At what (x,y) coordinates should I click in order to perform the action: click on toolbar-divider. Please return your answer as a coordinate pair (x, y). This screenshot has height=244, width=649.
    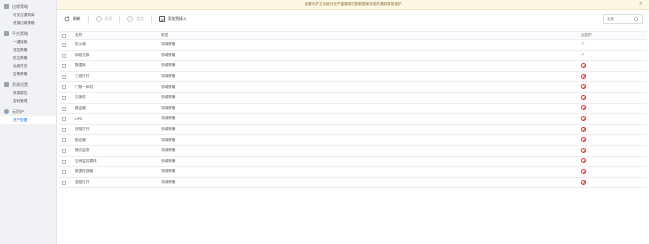
    Looking at the image, I should click on (120, 19).